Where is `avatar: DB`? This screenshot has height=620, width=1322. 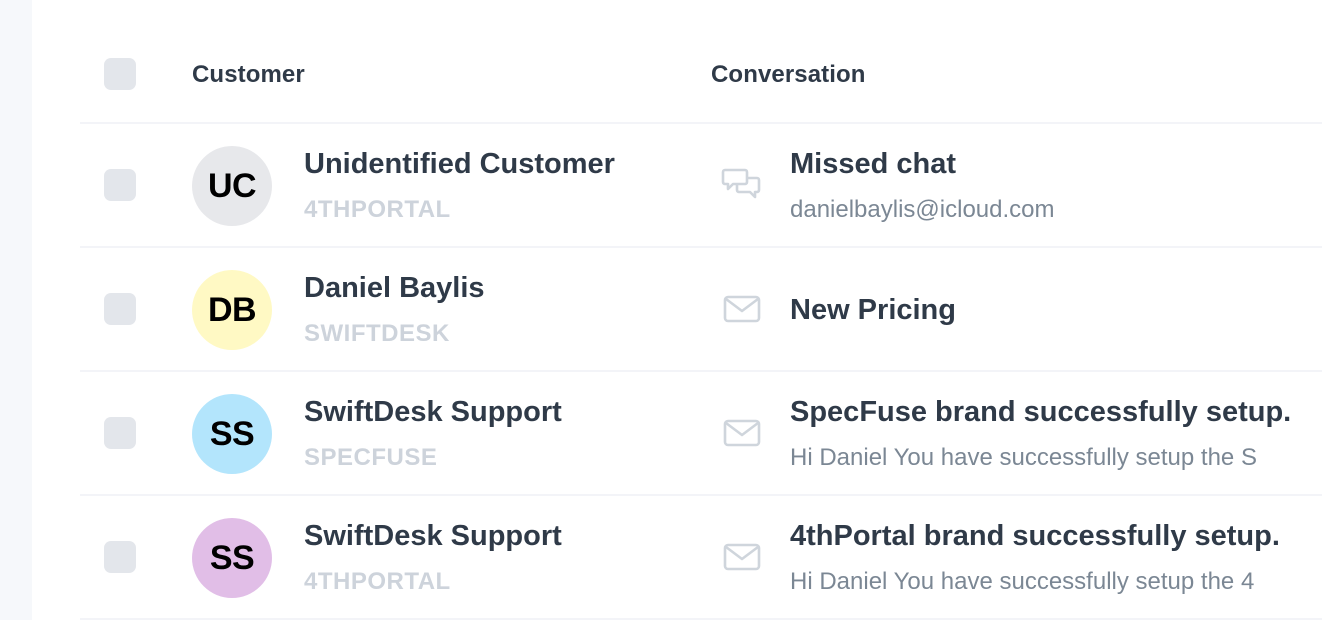 avatar: DB is located at coordinates (232, 310).